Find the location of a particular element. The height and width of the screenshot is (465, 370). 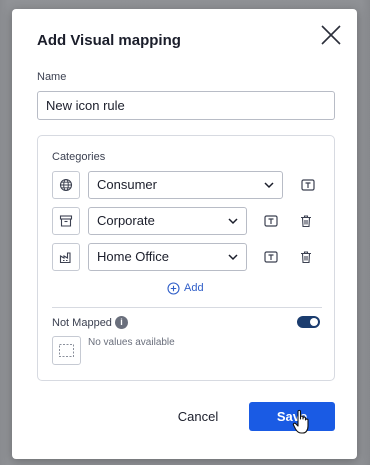

category-select: Consumer is located at coordinates (185, 185).